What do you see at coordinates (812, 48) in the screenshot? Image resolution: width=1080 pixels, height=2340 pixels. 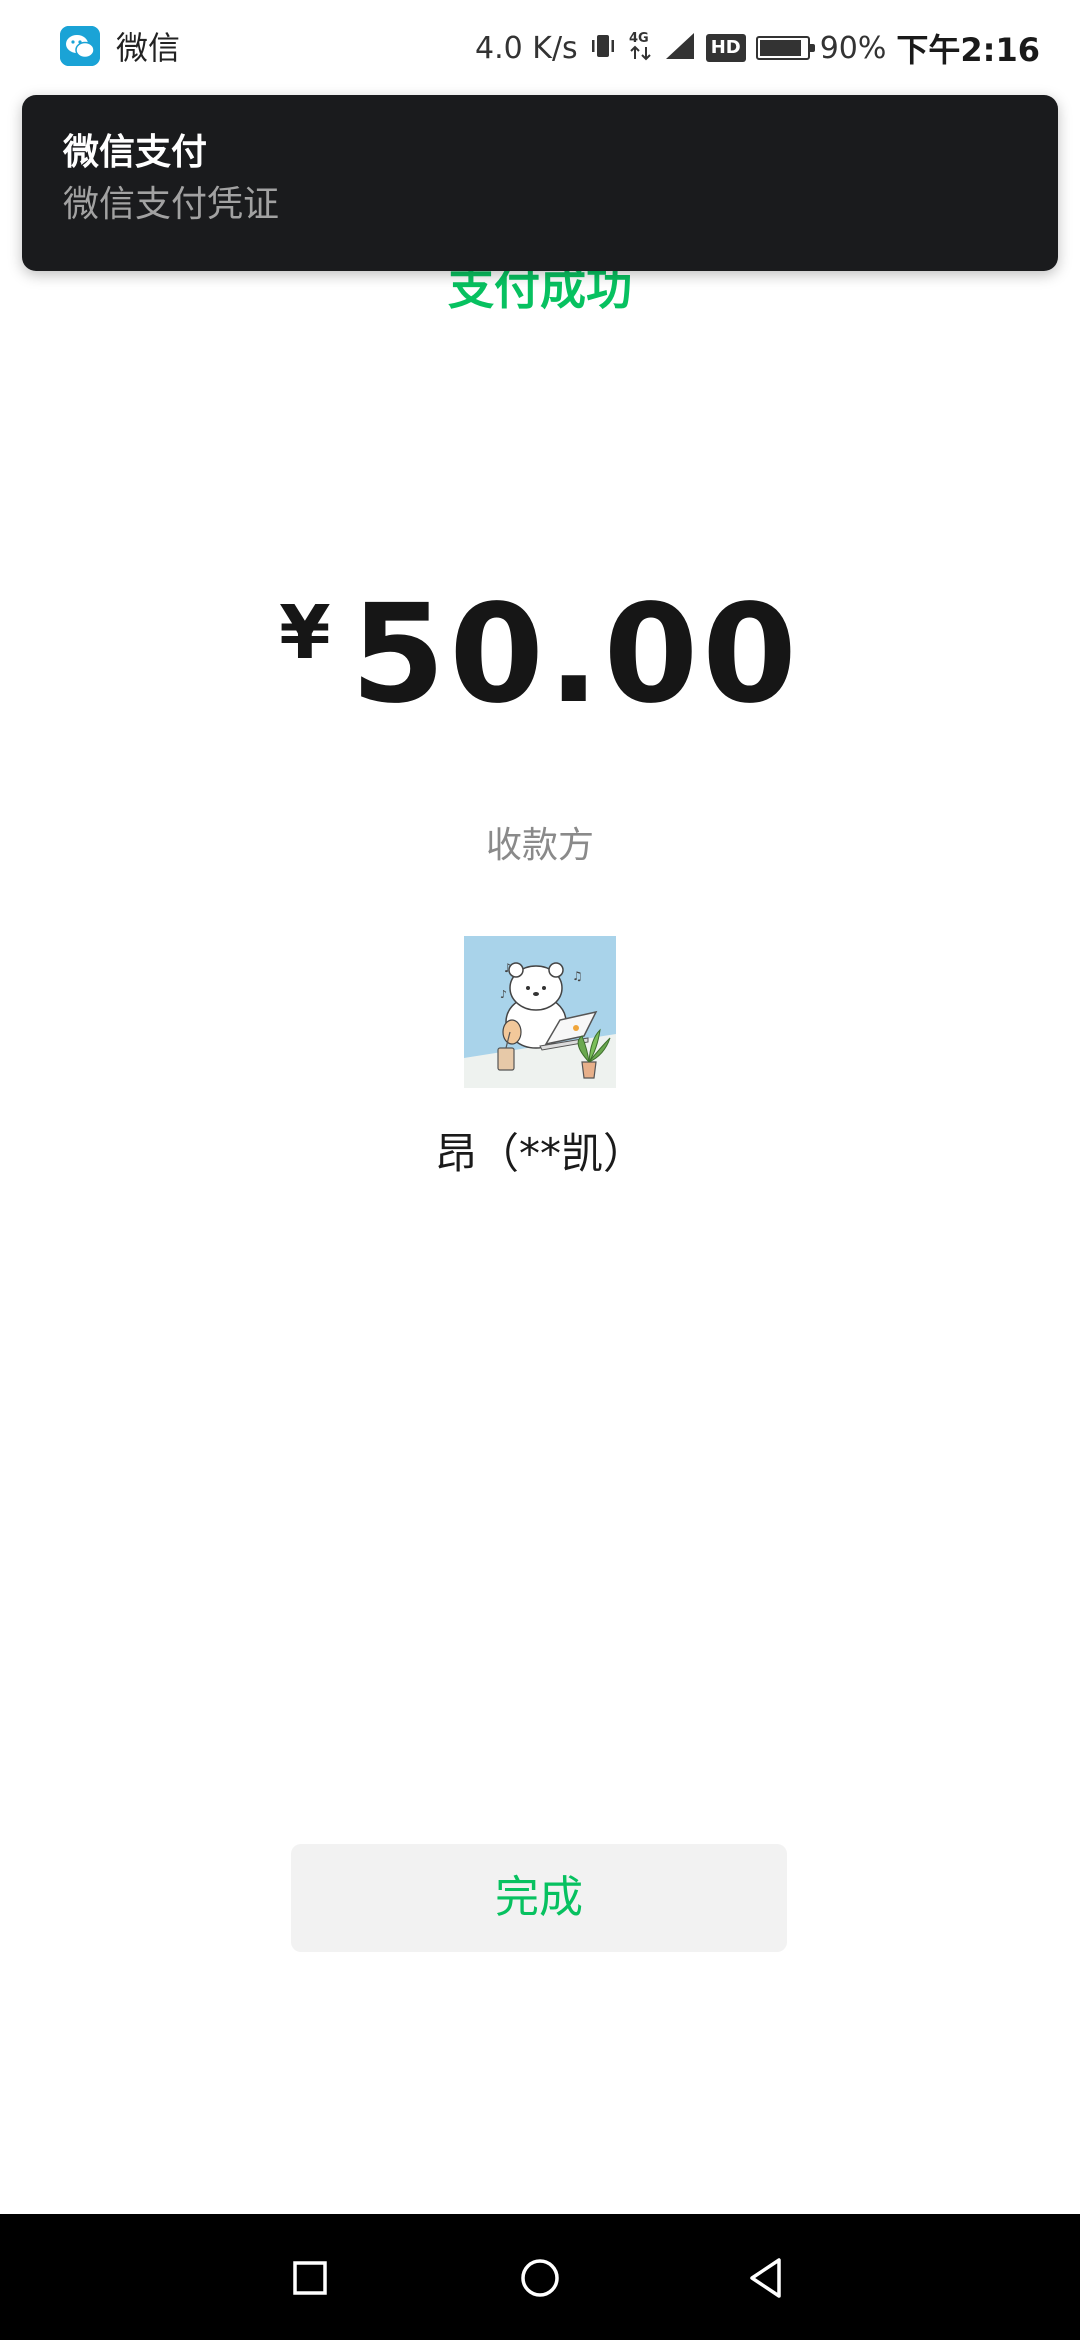 I see `battery-tip` at bounding box center [812, 48].